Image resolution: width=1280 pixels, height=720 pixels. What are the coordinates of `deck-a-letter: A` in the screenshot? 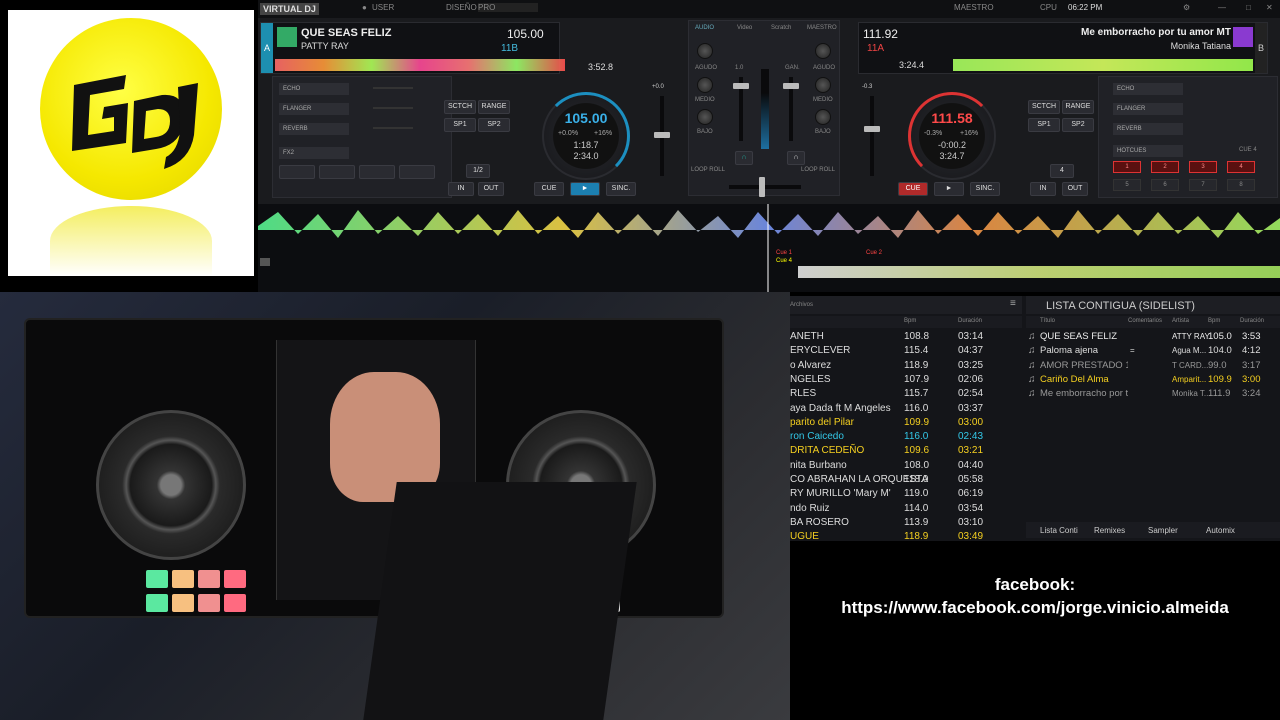 It's located at (267, 48).